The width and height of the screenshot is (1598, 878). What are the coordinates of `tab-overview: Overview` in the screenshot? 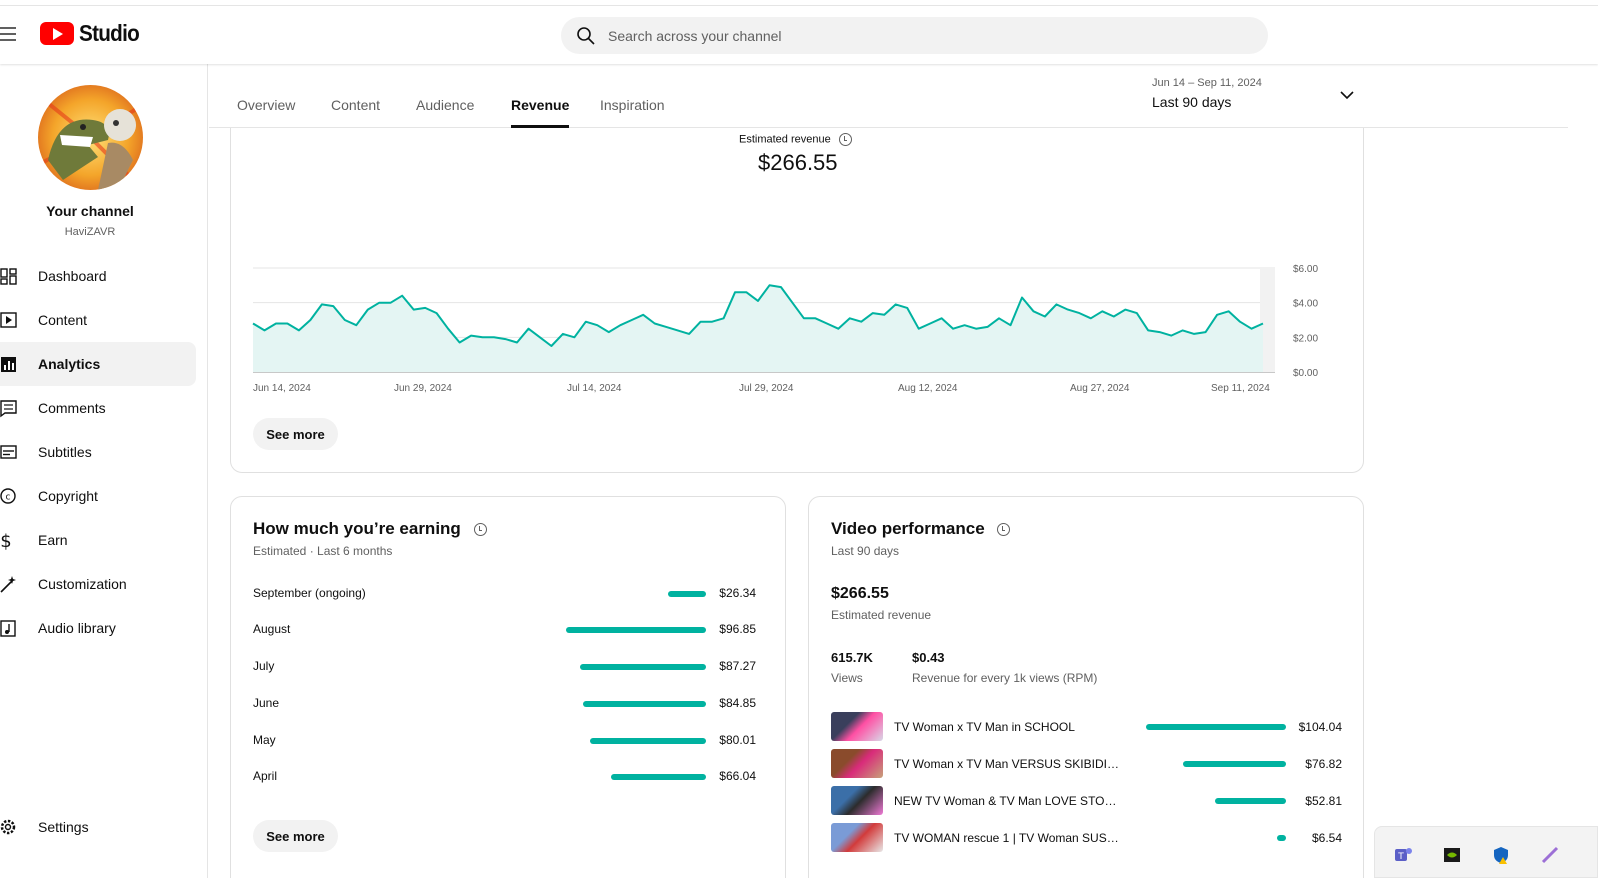 It's located at (266, 112).